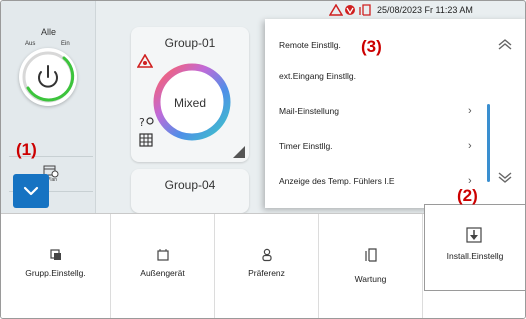 The image size is (526, 319). I want to click on alle-label: Alle, so click(48, 32).